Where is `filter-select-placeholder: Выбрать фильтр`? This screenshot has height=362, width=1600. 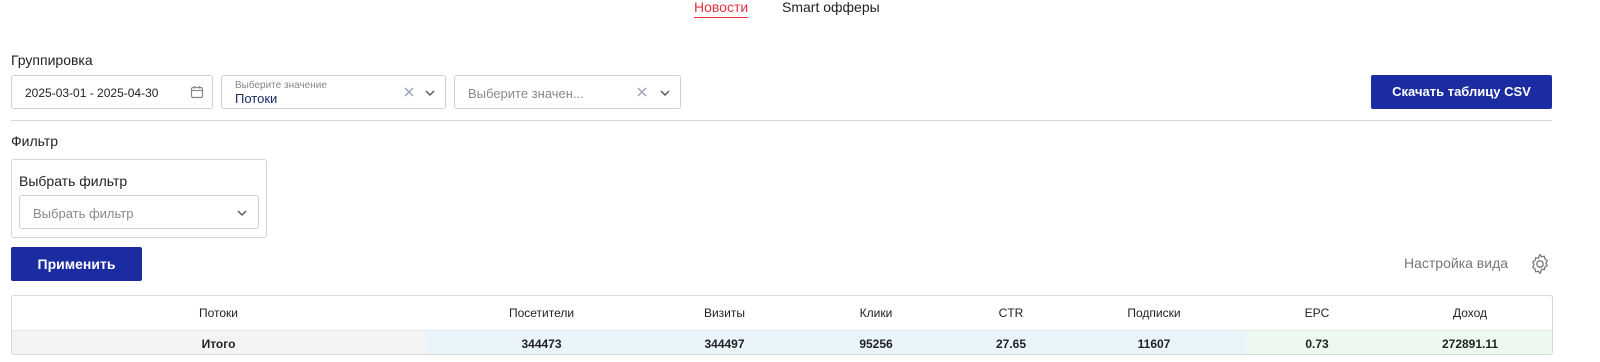
filter-select-placeholder: Выбрать фильтр is located at coordinates (83, 213).